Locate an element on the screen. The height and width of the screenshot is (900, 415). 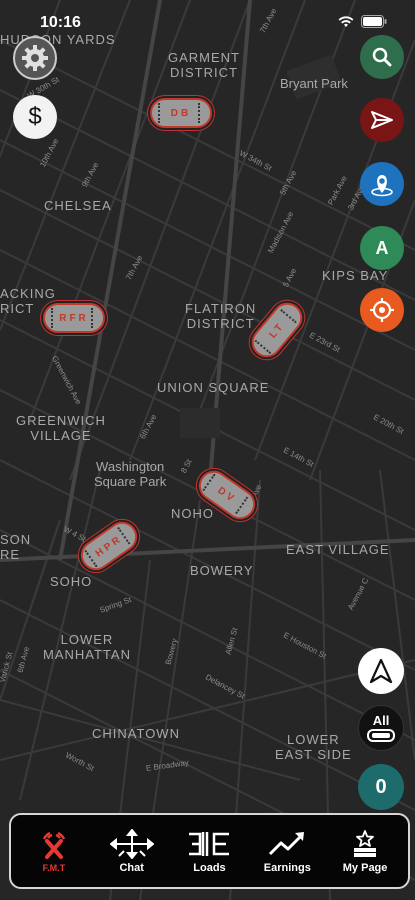
area-label: FLATIRON DISTRICT is located at coordinates (221, 316).